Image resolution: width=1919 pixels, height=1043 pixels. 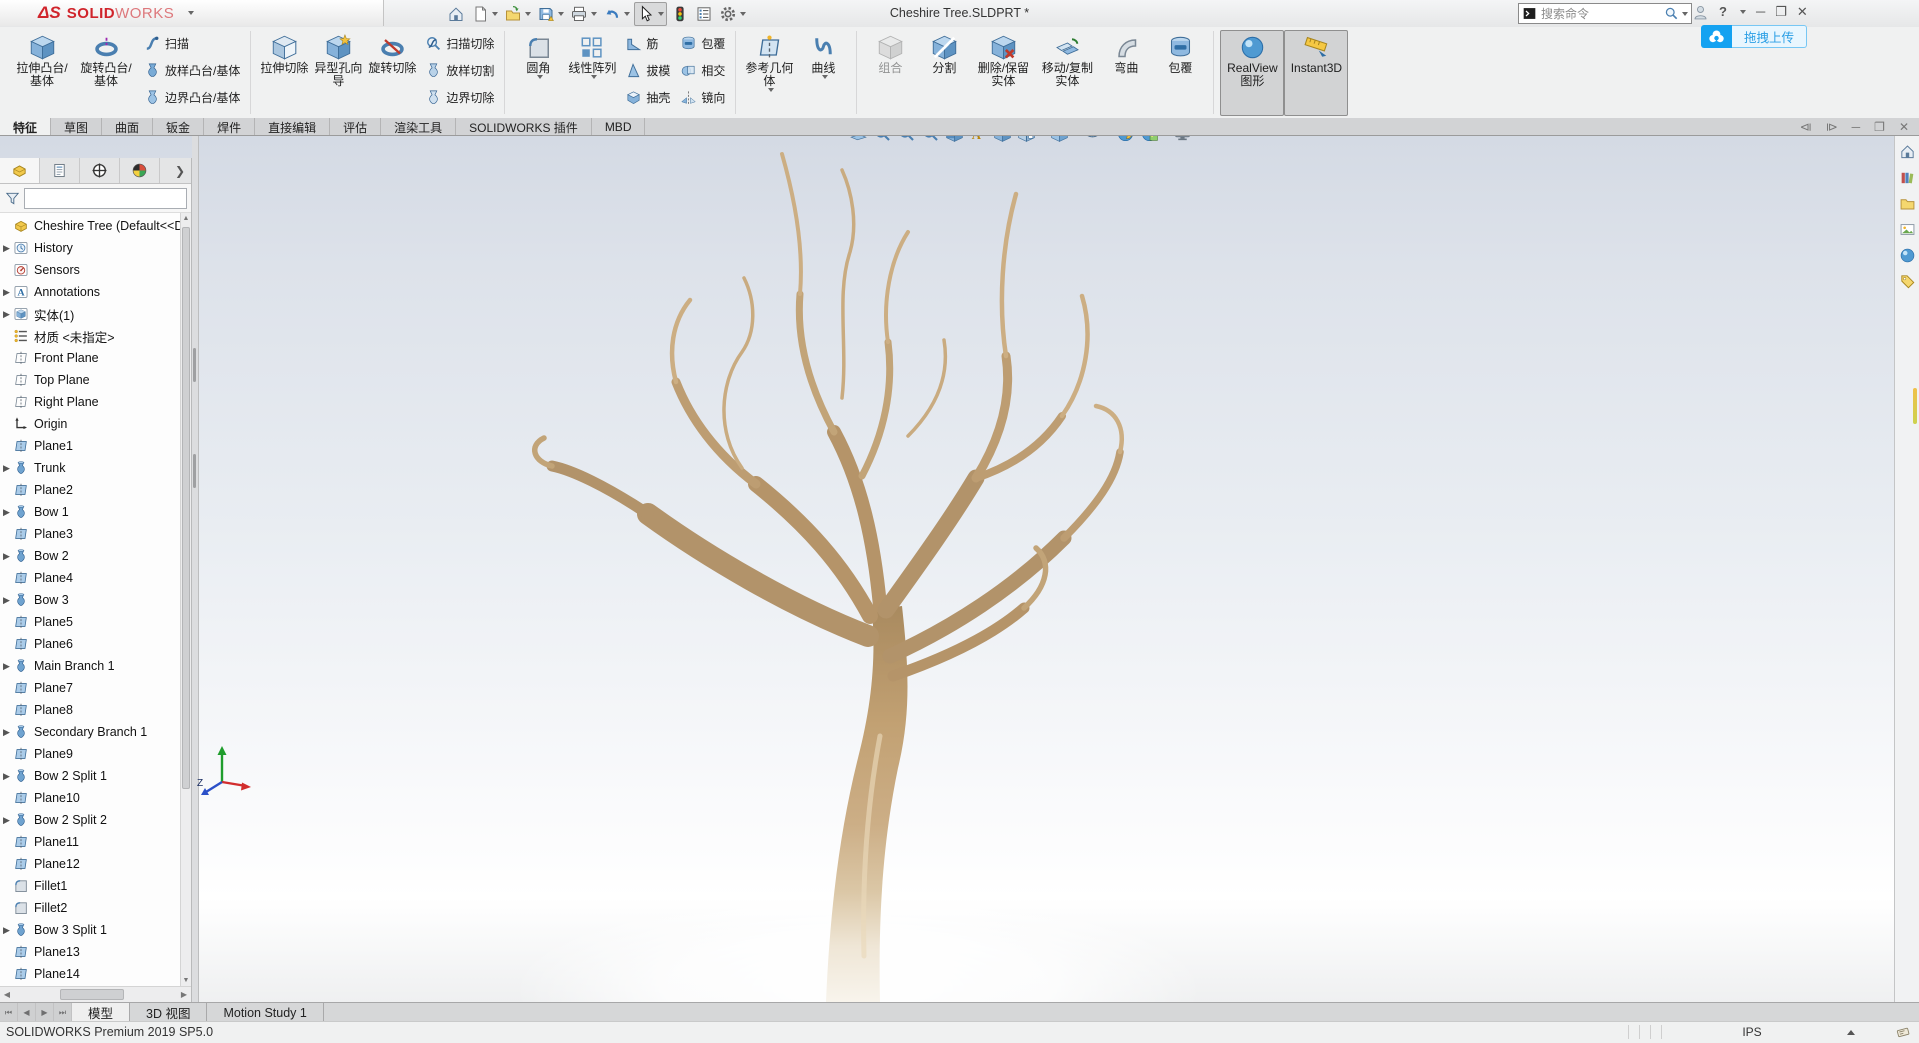 I want to click on menu-expand-caret, so click(x=191, y=13).